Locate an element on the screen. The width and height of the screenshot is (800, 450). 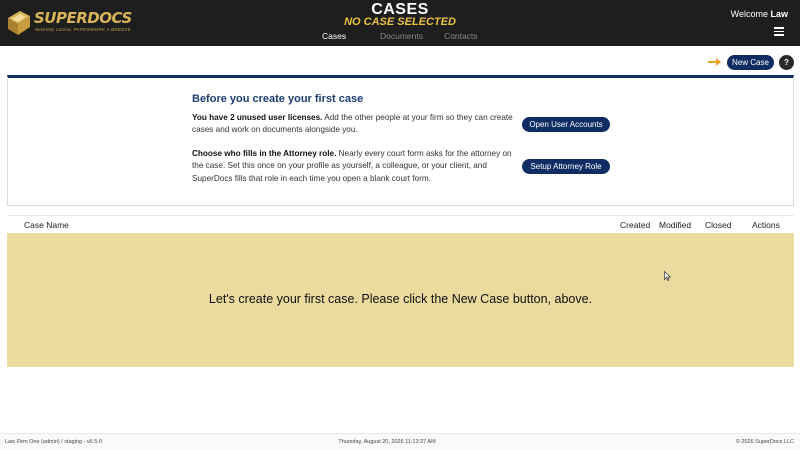
column-modified: Modified is located at coordinates (675, 225).